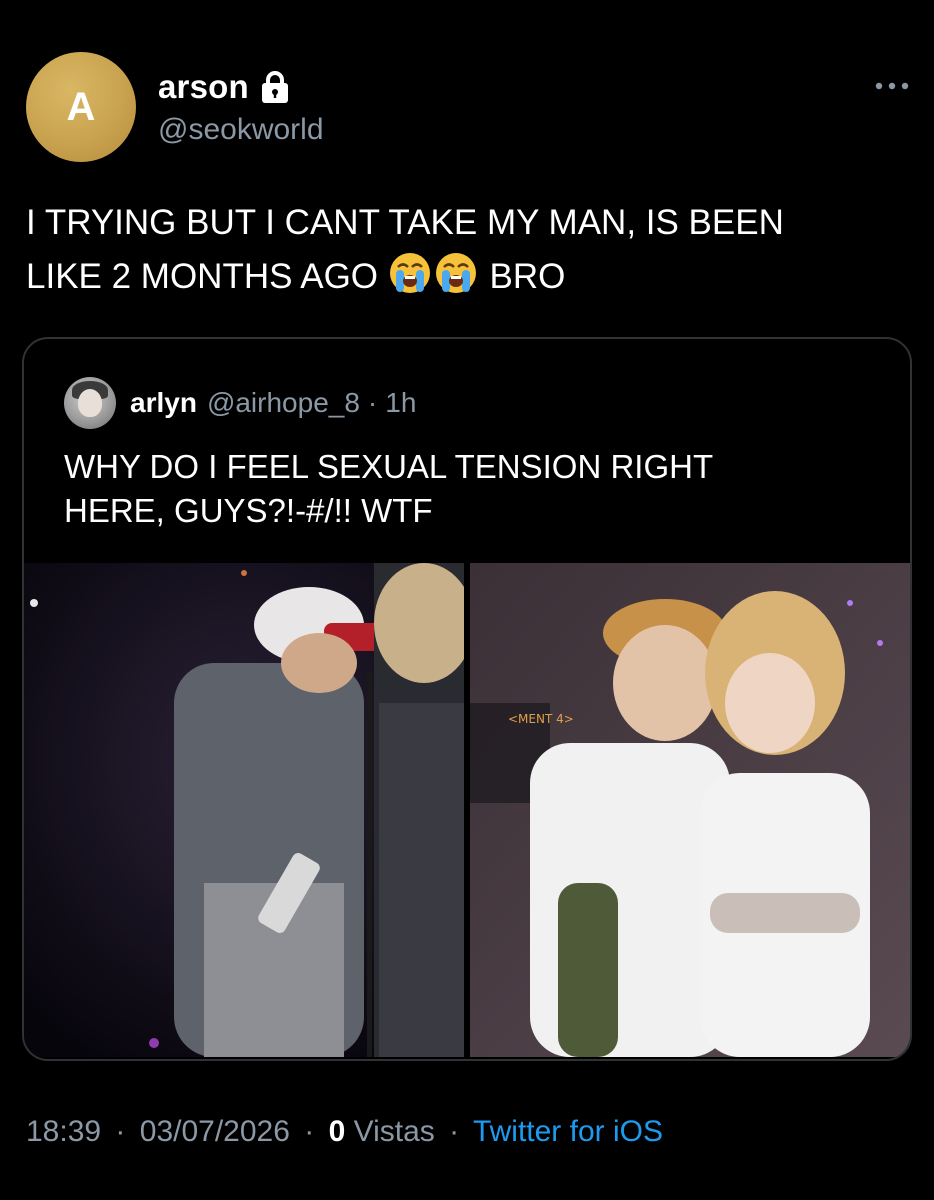  I want to click on tweet-text-line-2a: LIKE 2 MONTHS AGO, so click(202, 276).